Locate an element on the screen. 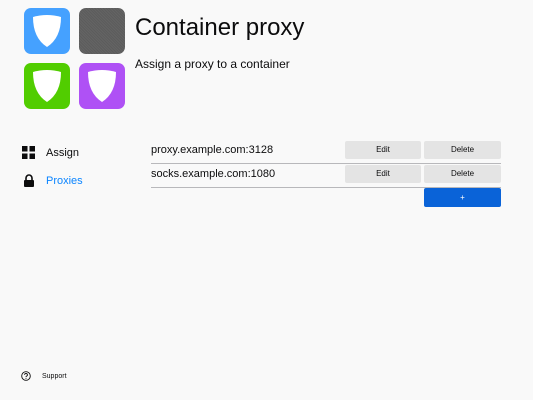 Image resolution: width=533 pixels, height=400 pixels. sidebar-item-assign: Assign is located at coordinates (50, 152).